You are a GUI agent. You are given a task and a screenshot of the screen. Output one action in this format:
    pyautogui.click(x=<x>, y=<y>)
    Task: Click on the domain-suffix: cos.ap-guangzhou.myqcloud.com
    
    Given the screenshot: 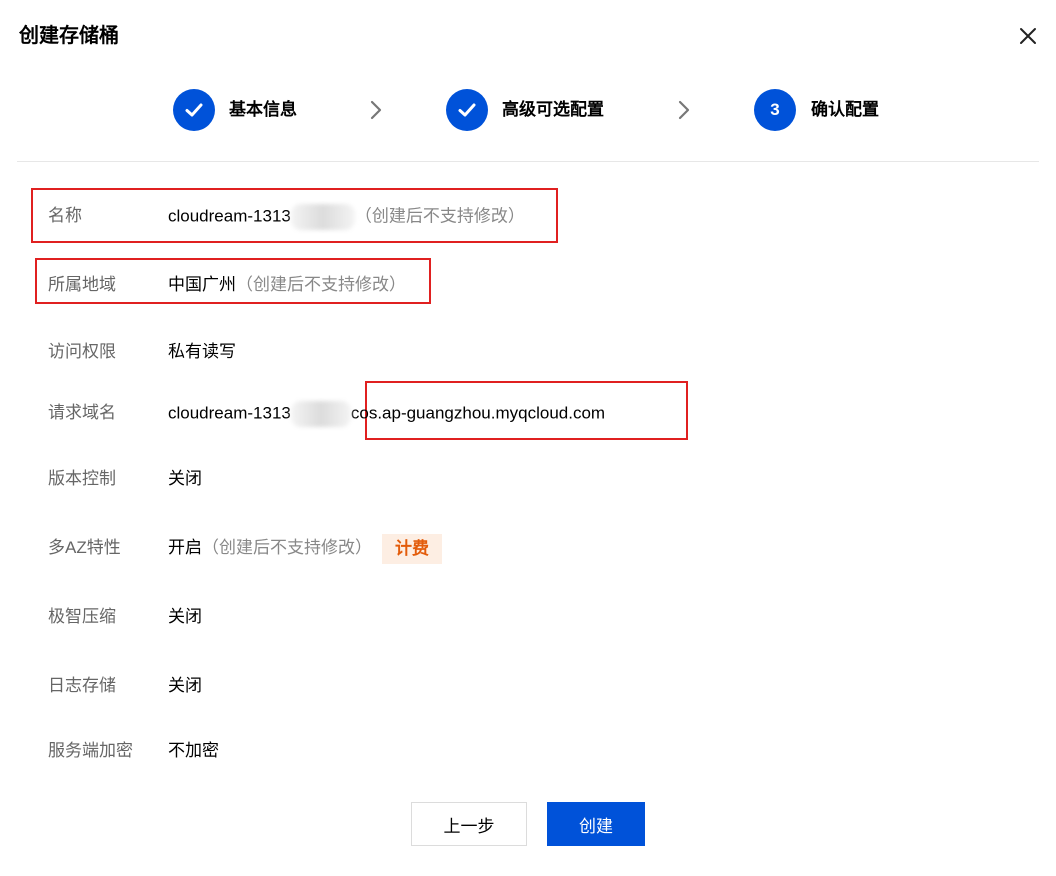 What is the action you would take?
    pyautogui.click(x=478, y=413)
    